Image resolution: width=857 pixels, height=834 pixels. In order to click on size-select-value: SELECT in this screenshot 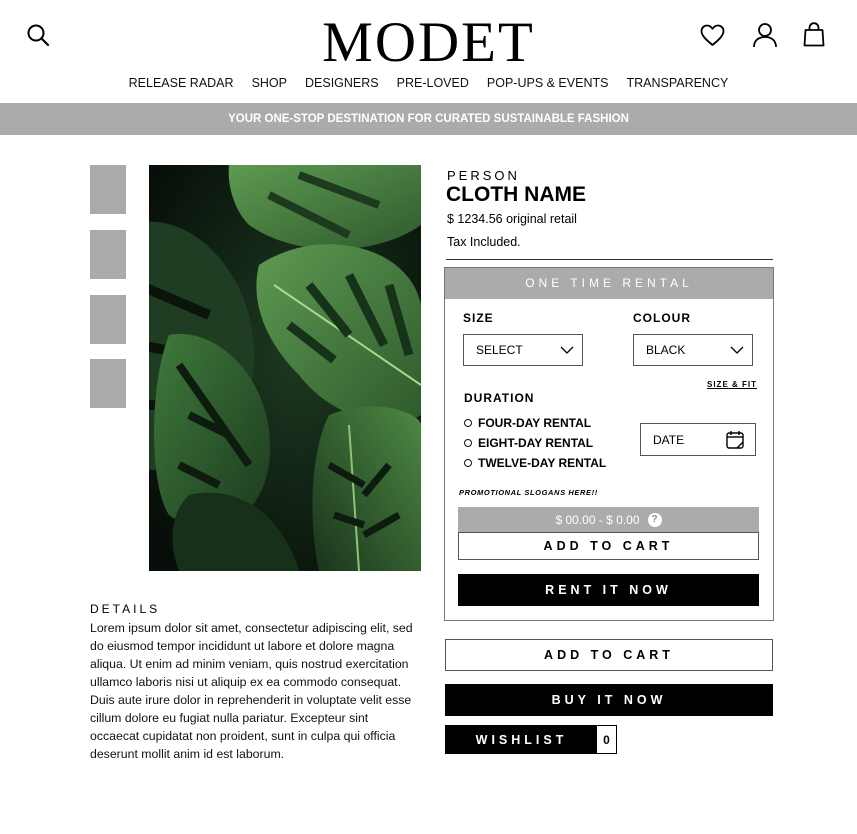, I will do `click(499, 350)`.